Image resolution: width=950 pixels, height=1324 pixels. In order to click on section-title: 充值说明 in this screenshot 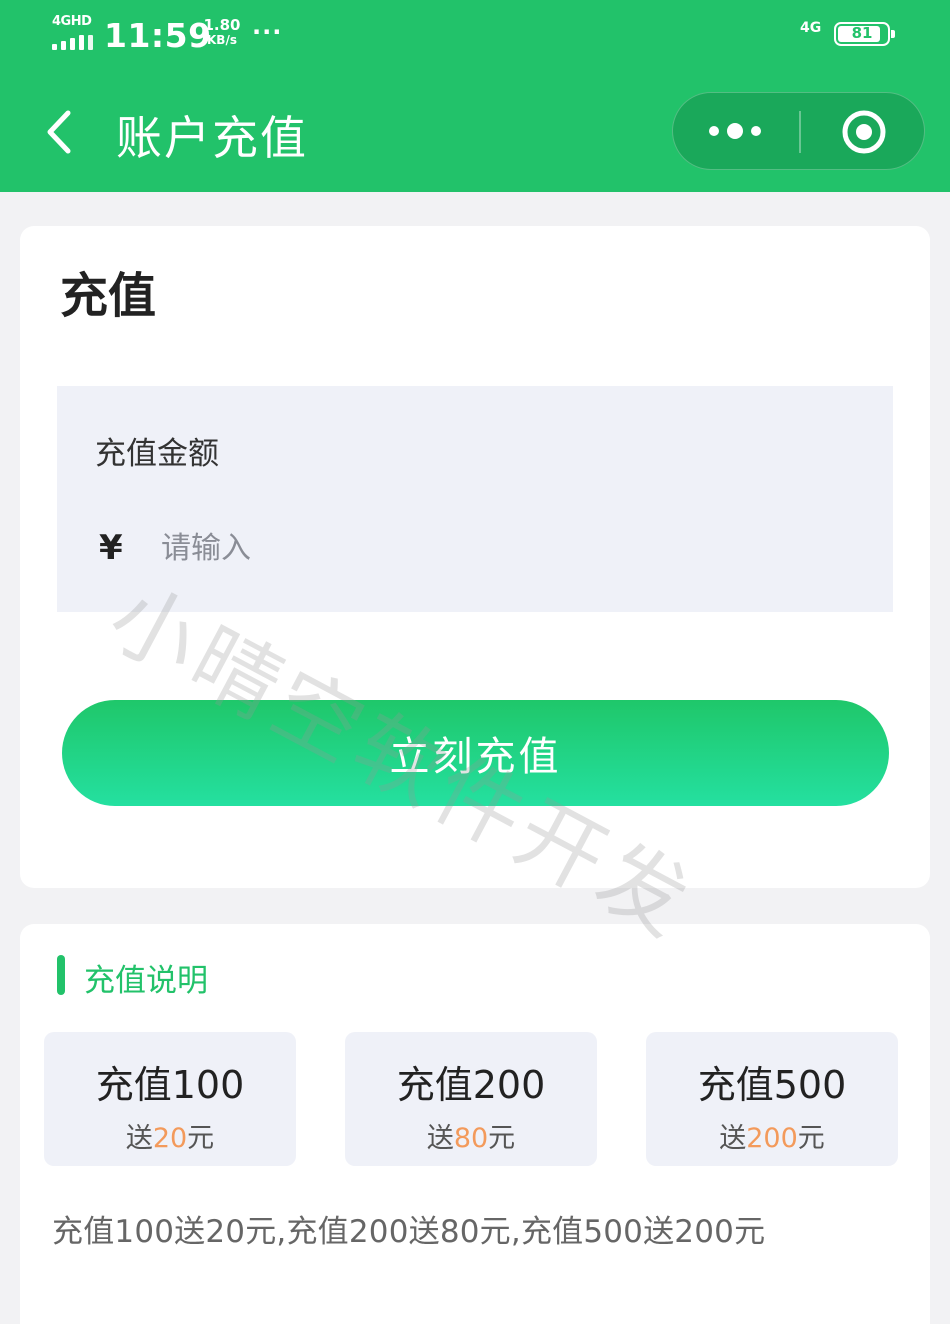, I will do `click(146, 981)`.